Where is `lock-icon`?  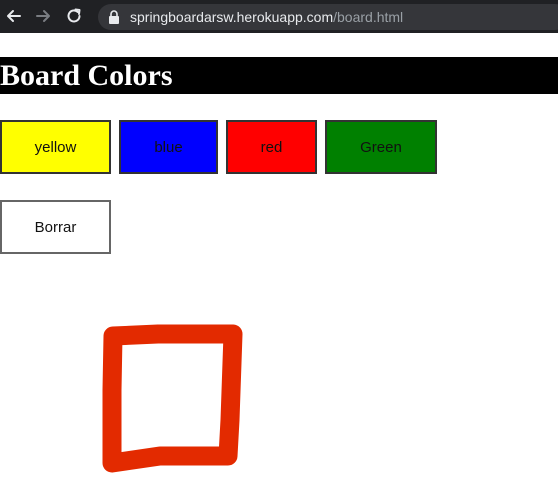 lock-icon is located at coordinates (114, 17).